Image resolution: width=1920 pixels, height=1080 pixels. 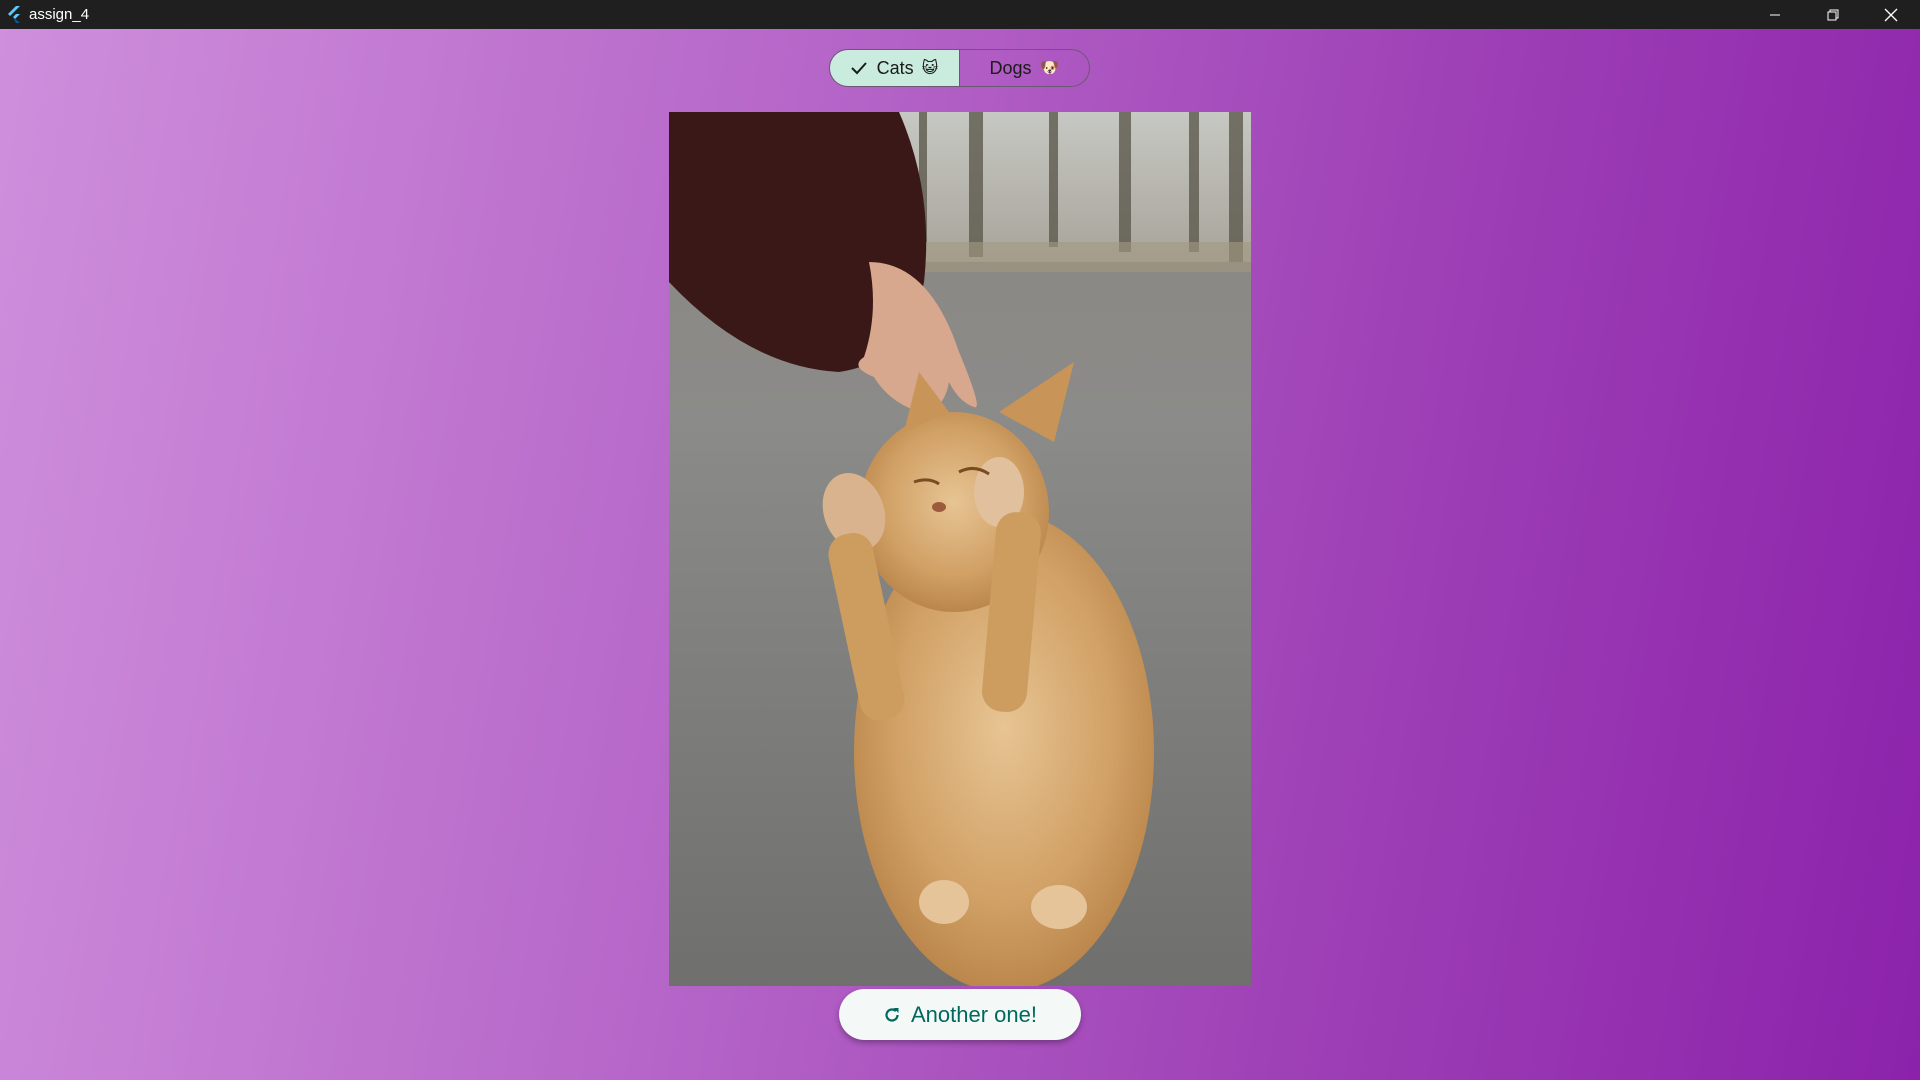 I want to click on pet-type-toggle: Cats 😺 Dogs 🐶, so click(x=959, y=68).